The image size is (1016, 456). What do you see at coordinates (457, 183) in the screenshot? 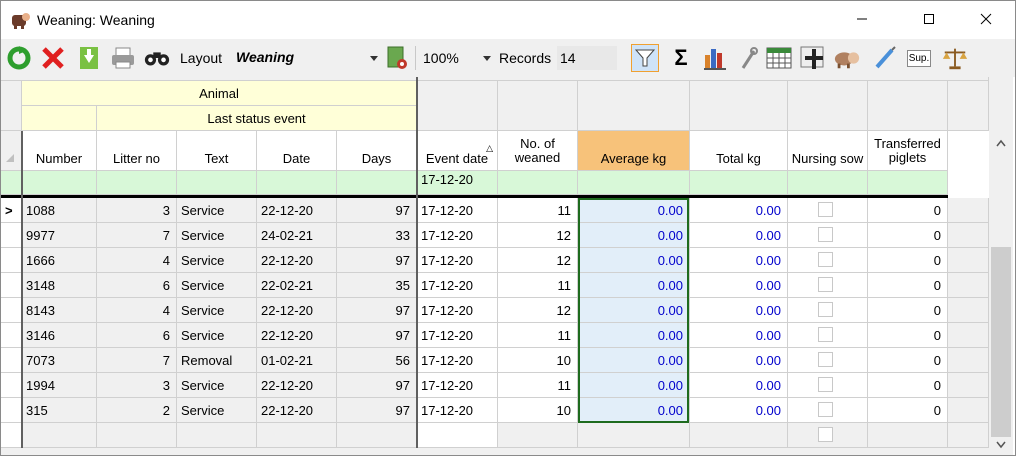
I see `filter-event-date: 17-12-20` at bounding box center [457, 183].